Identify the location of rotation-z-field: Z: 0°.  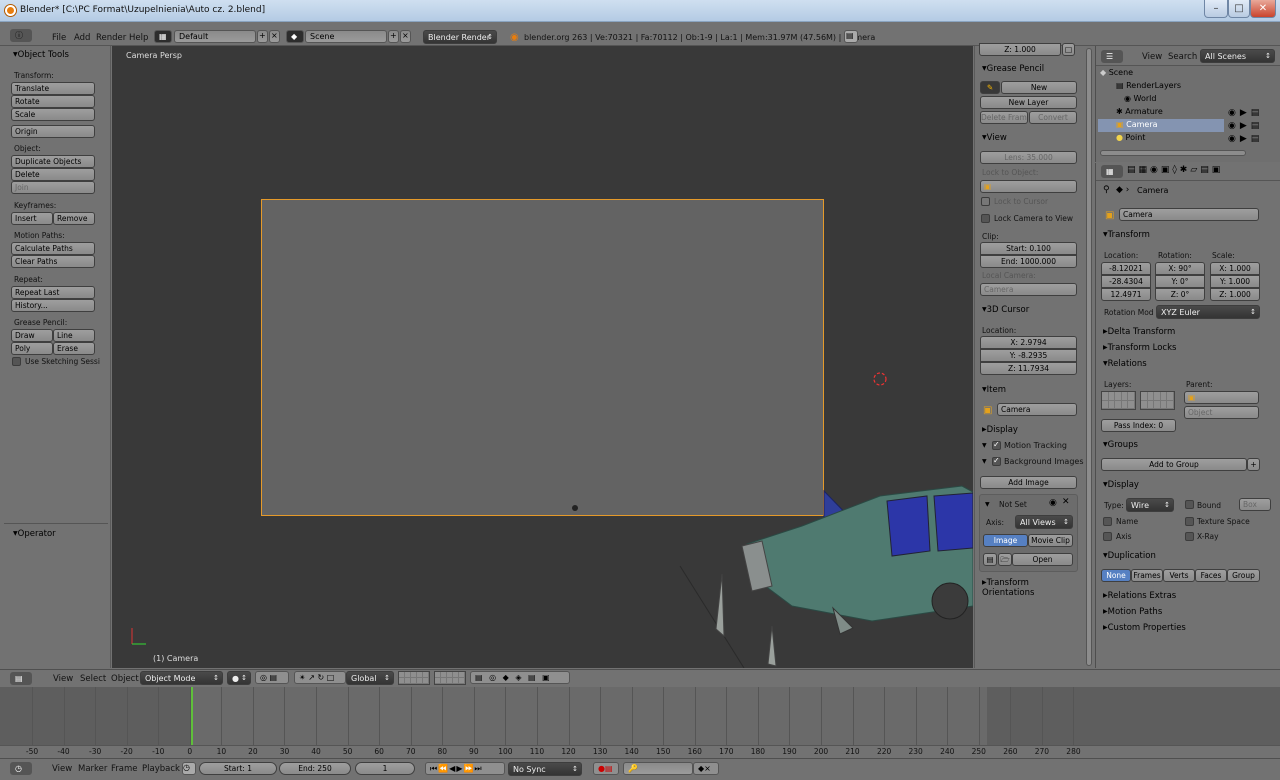
(1180, 294).